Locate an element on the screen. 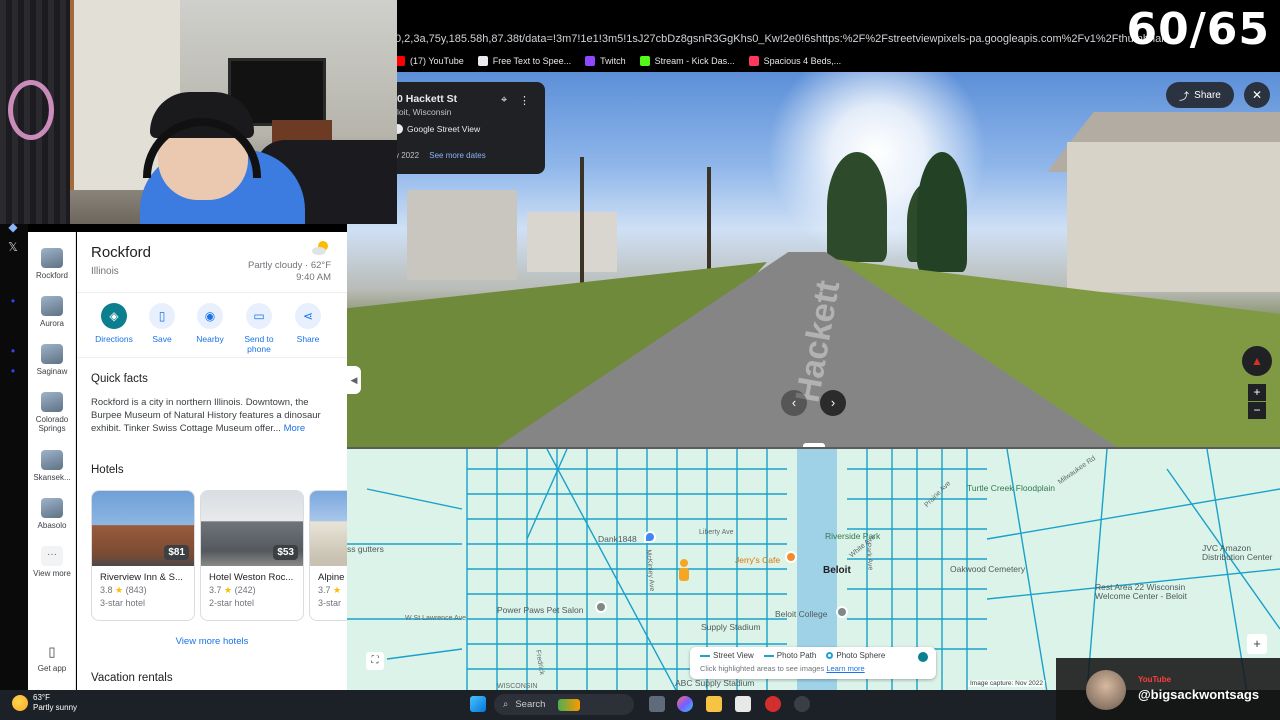 This screenshot has height=720, width=1280. map-label-turtle-creek: Turtle Creek Floodplain is located at coordinates (1012, 488).